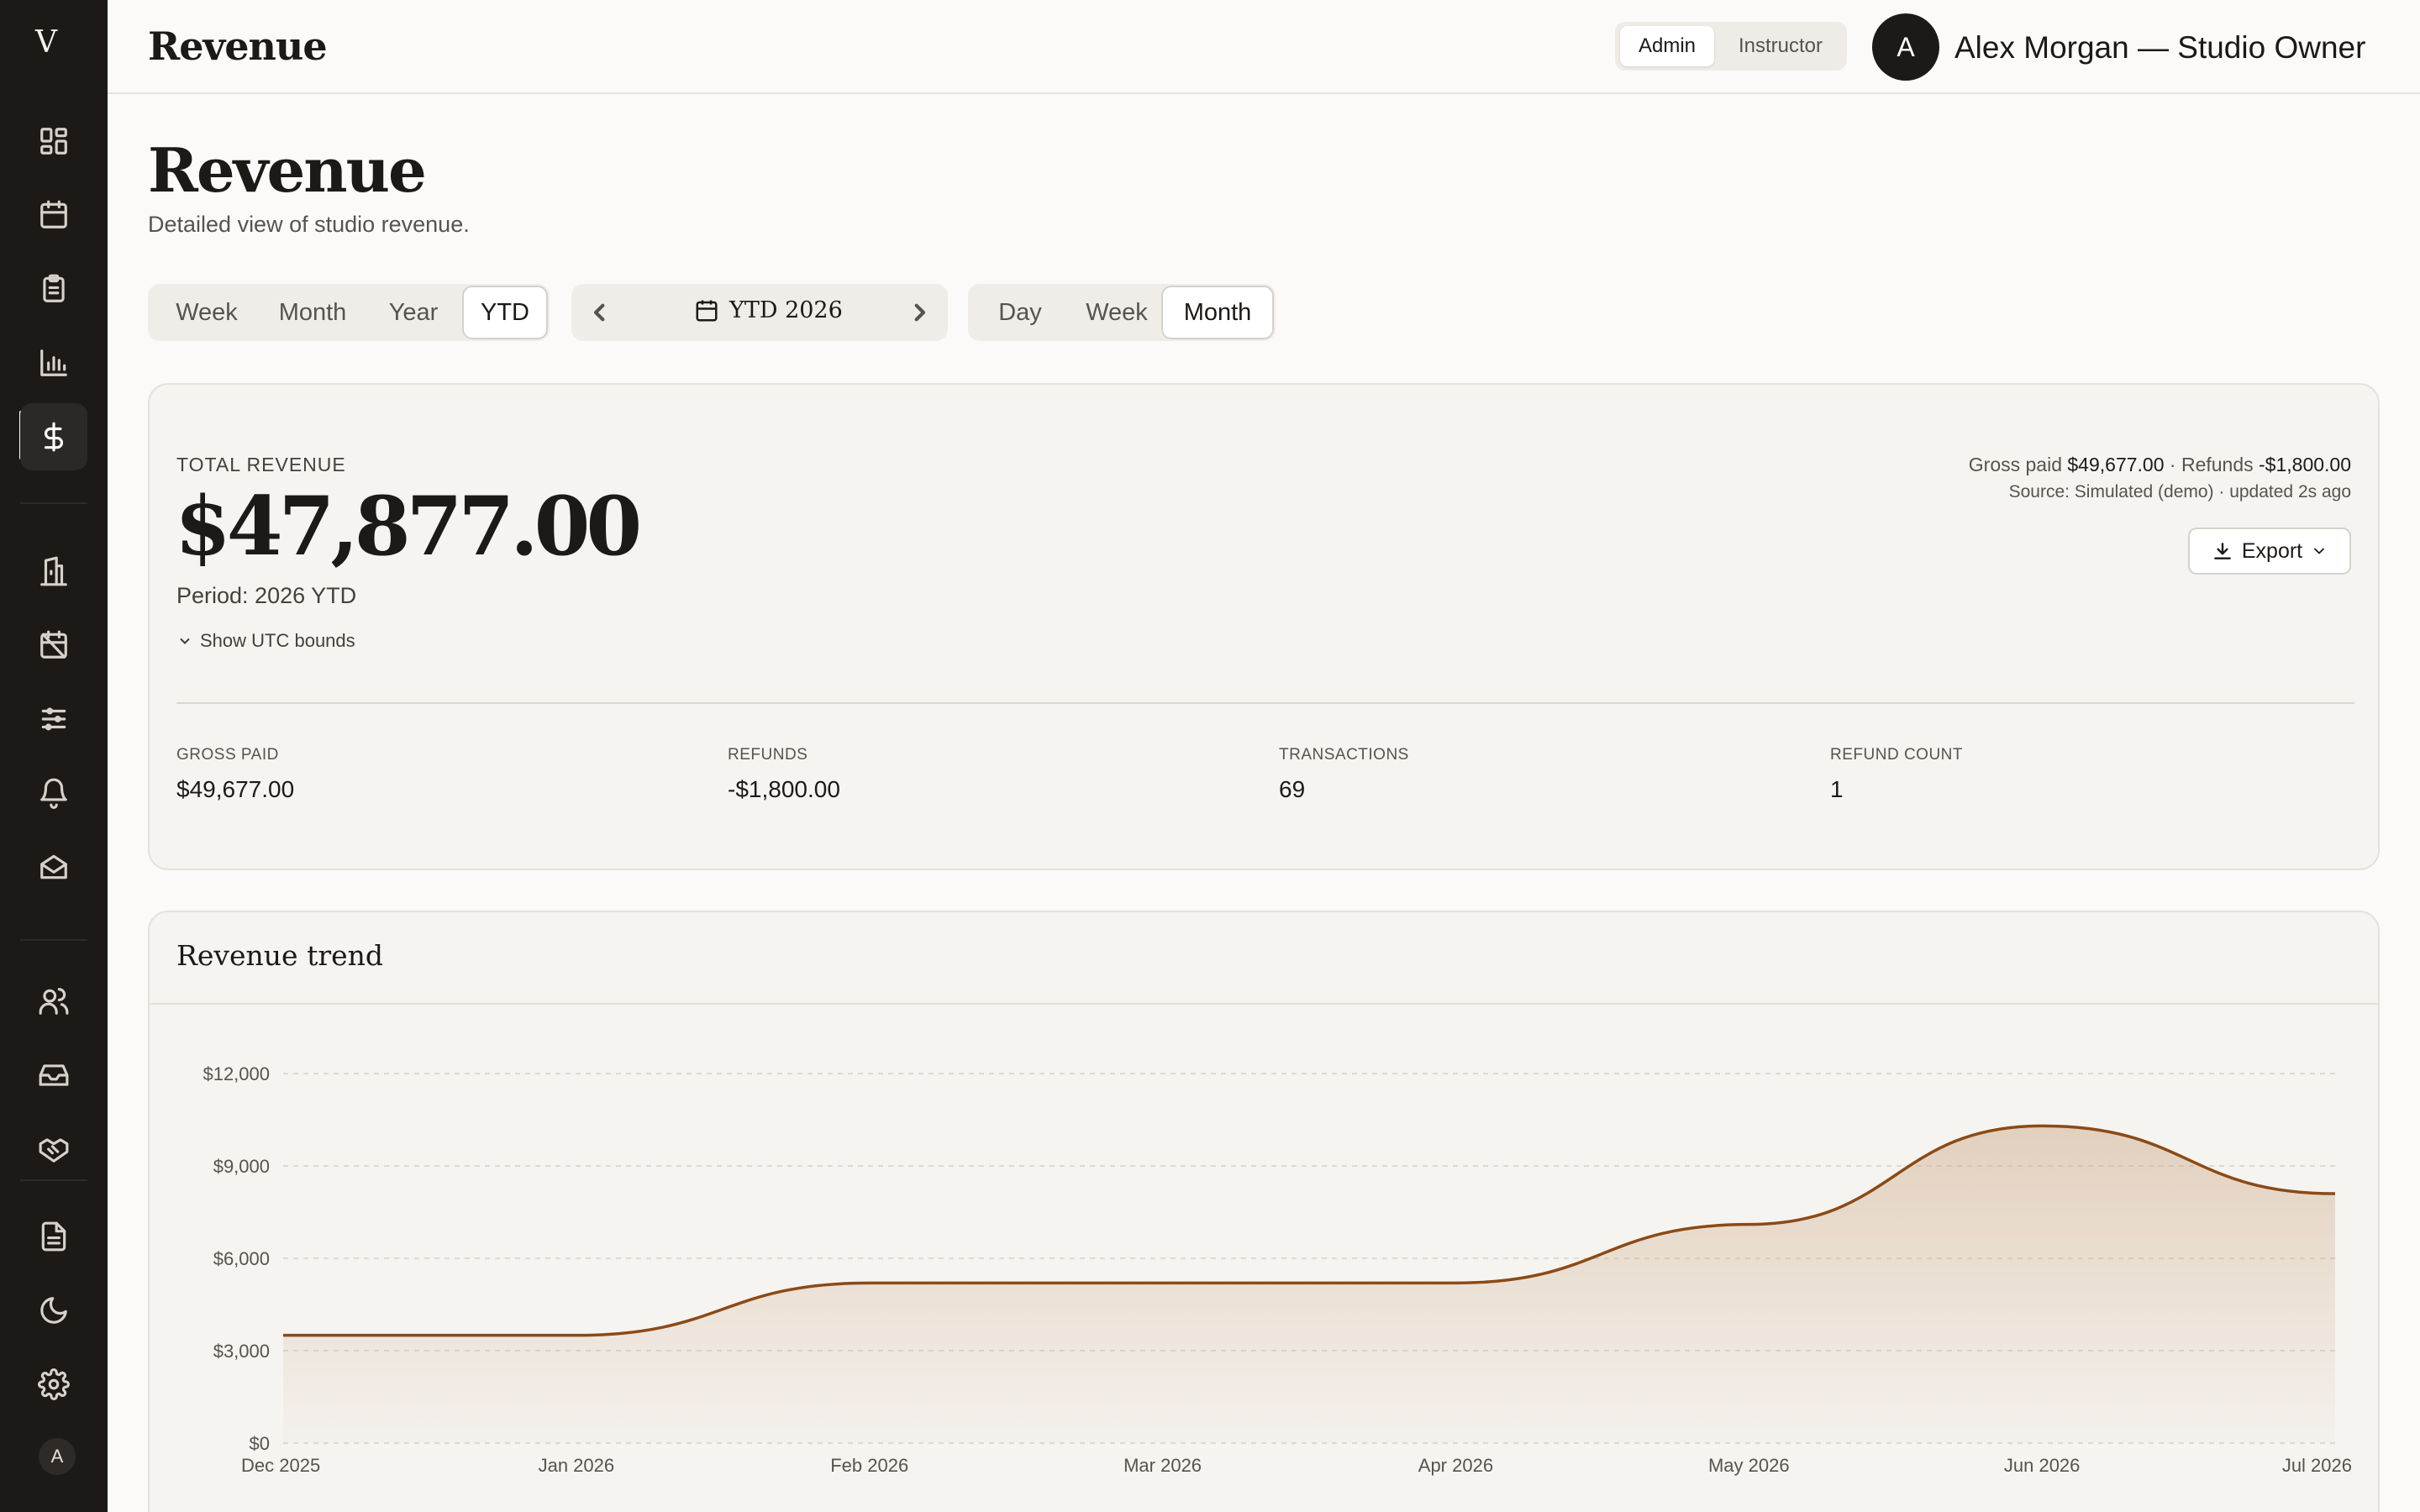  What do you see at coordinates (869, 1465) in the screenshot?
I see `x-tick-label: Feb 2026` at bounding box center [869, 1465].